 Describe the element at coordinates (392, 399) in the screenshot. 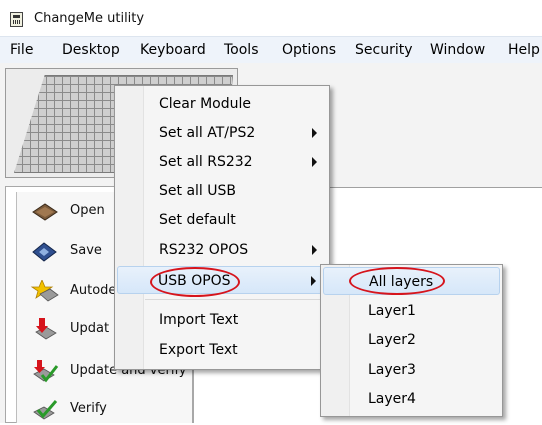

I see `submenu-item-label: Layer4` at that location.